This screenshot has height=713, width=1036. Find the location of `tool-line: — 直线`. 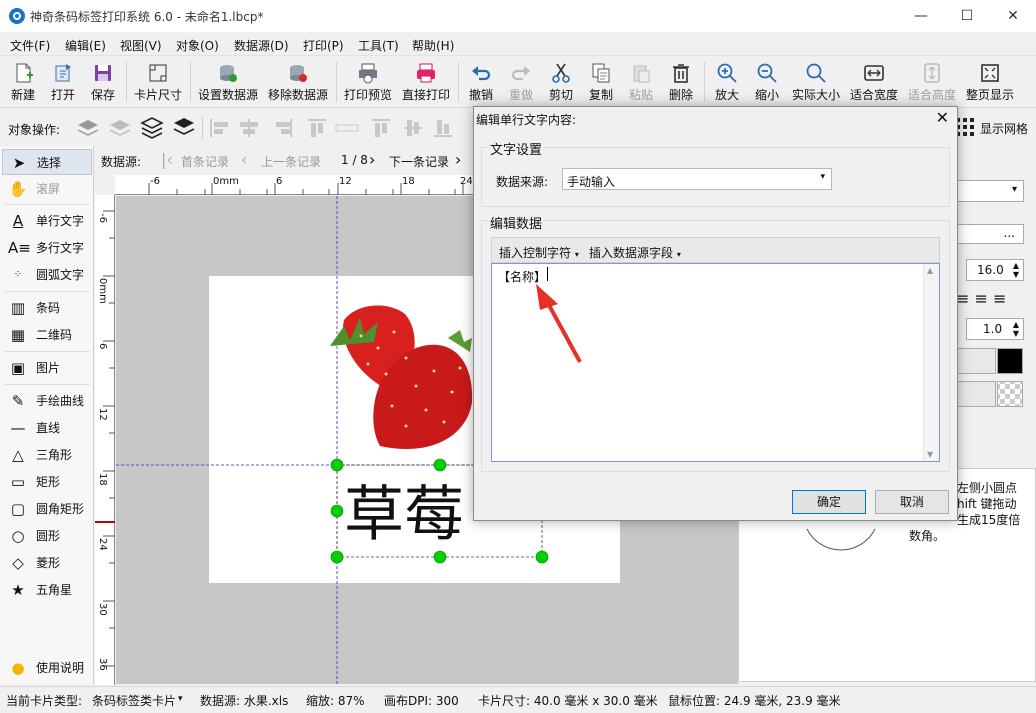

tool-line: — 直线 is located at coordinates (47, 428).